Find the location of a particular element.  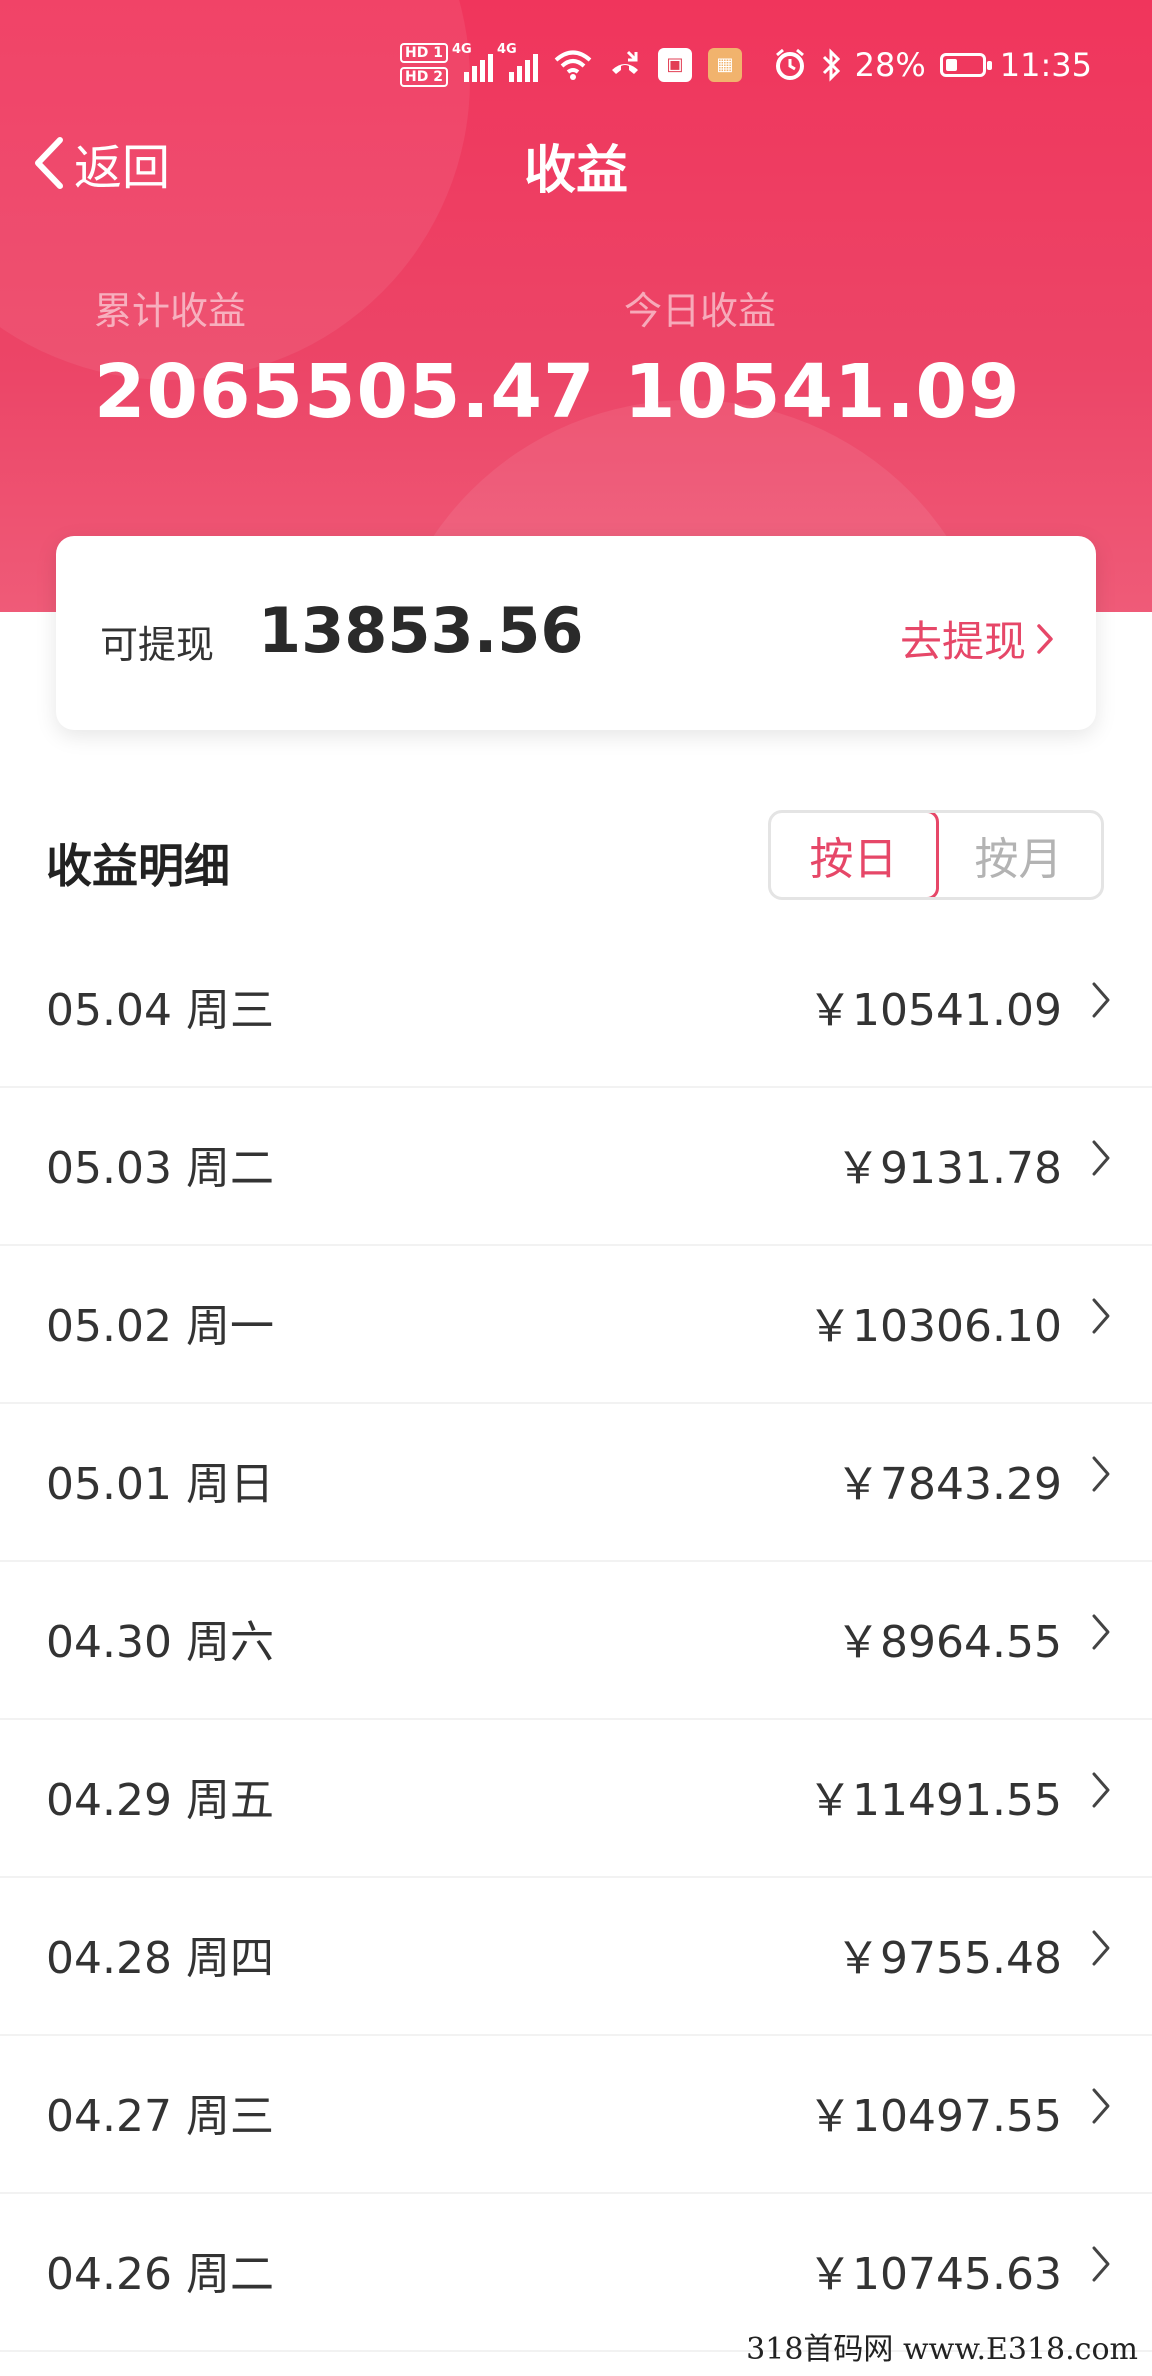

battery-percent: 28% is located at coordinates (890, 65).